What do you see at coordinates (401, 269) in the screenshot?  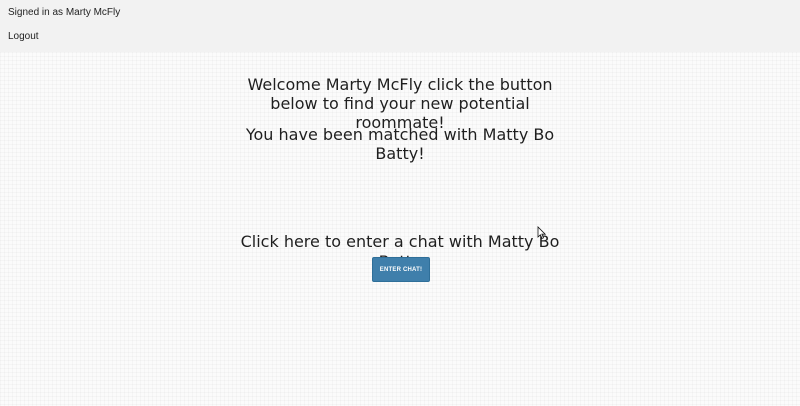 I see `enter-chat-button: Enter Chat!` at bounding box center [401, 269].